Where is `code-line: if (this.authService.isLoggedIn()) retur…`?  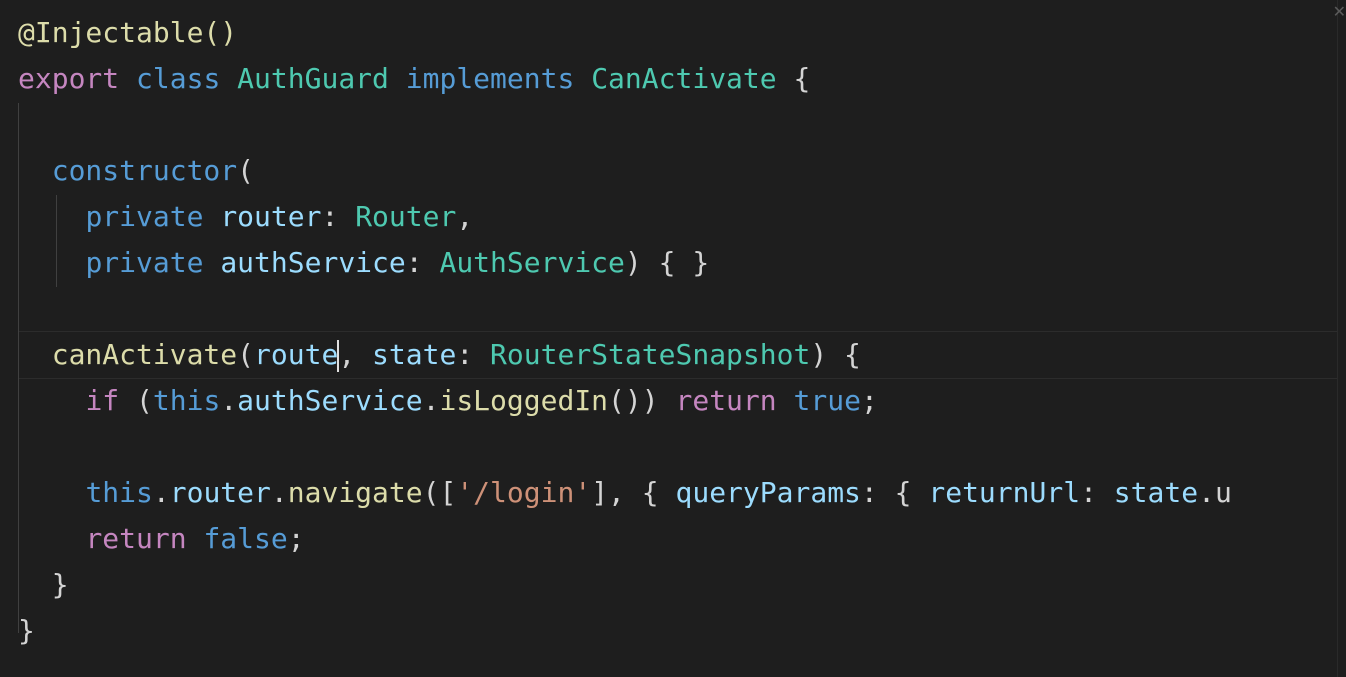 code-line: if (this.authService.isLoggedIn()) retur… is located at coordinates (625, 401).